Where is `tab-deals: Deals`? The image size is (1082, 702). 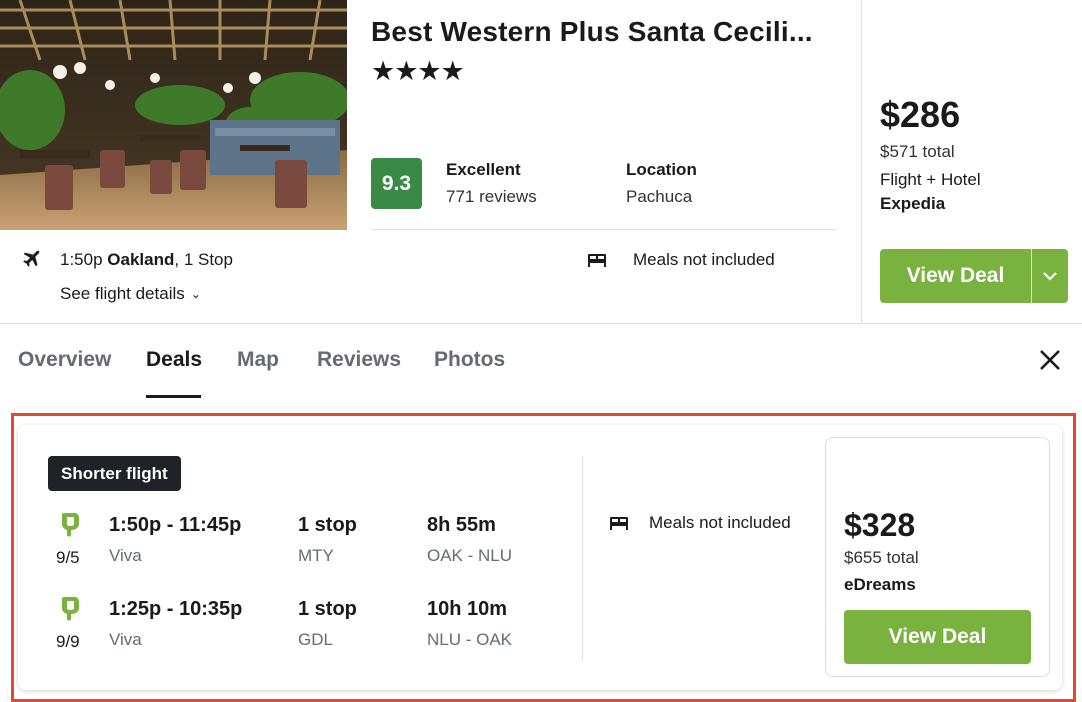
tab-deals: Deals is located at coordinates (174, 360).